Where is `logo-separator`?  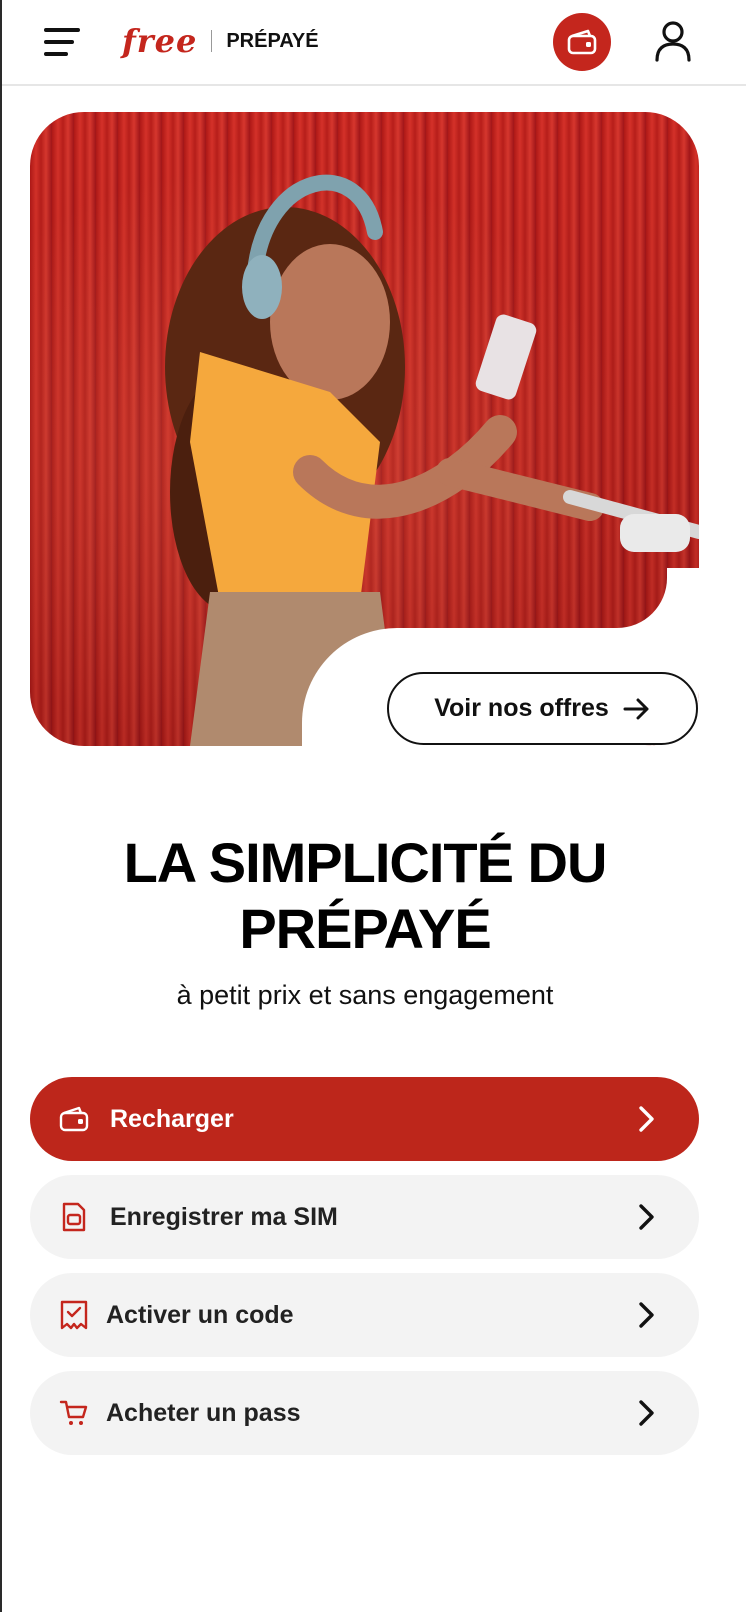
logo-separator is located at coordinates (212, 41).